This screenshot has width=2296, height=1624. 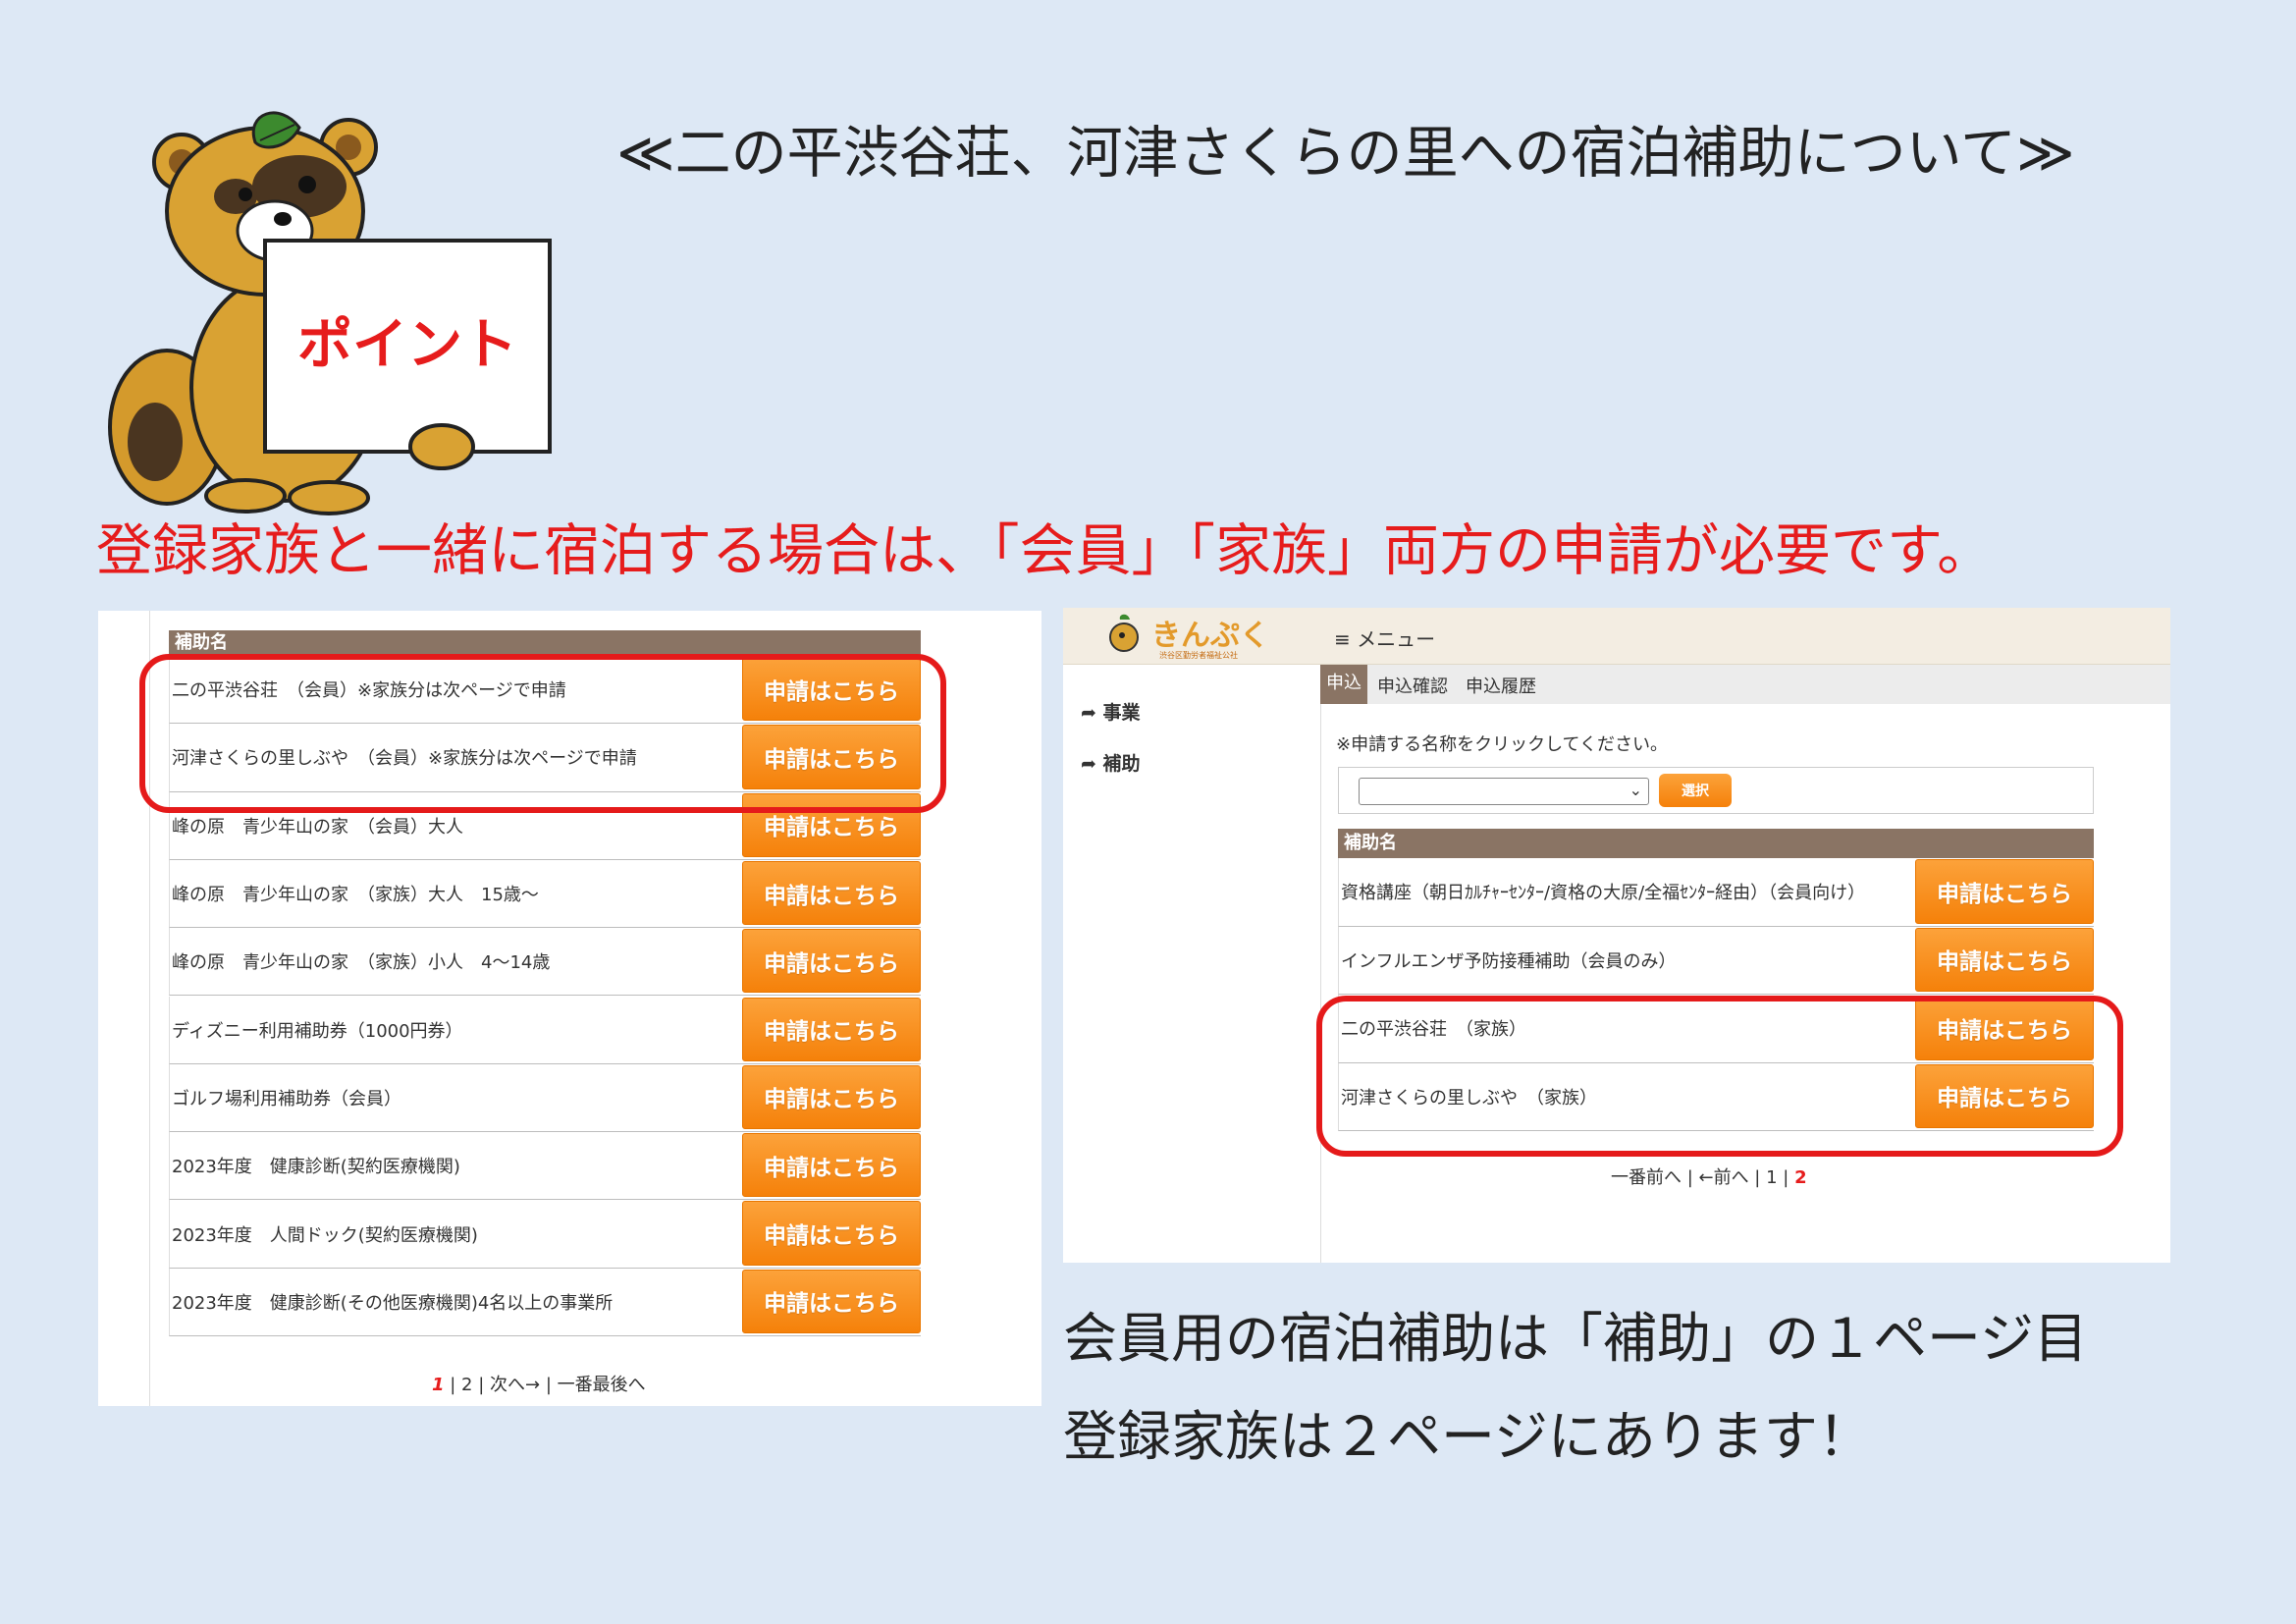 What do you see at coordinates (356, 893) in the screenshot?
I see `subsidy-name: 峰の原 青少年山の家 （家族）大人 15歳～` at bounding box center [356, 893].